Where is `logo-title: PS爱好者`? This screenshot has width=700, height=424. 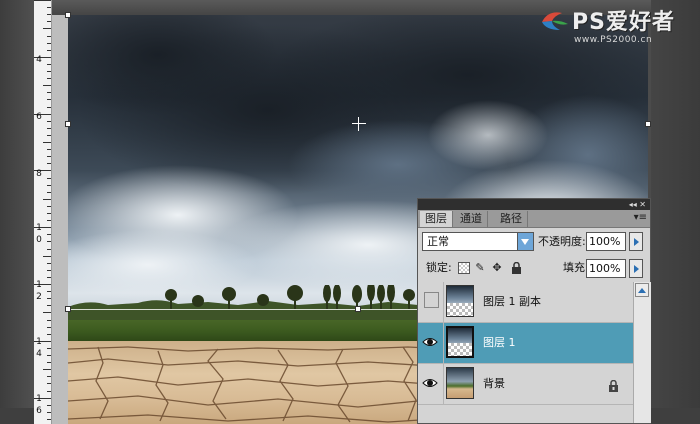 logo-title: PS爱好者 is located at coordinates (623, 22).